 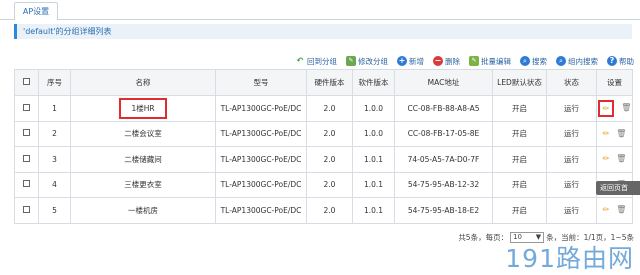 What do you see at coordinates (538, 237) in the screenshot?
I see `chevron-down-icon: ▼` at bounding box center [538, 237].